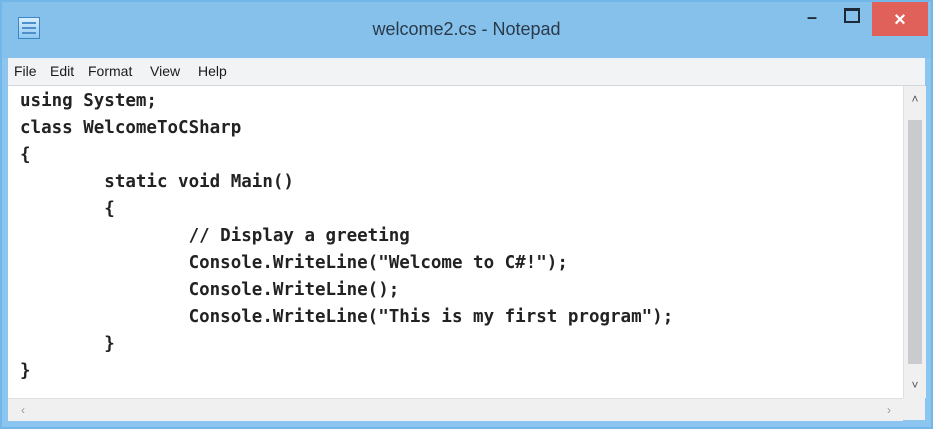 This screenshot has height=429, width=933. I want to click on scroll-down-icon: ˅, so click(915, 385).